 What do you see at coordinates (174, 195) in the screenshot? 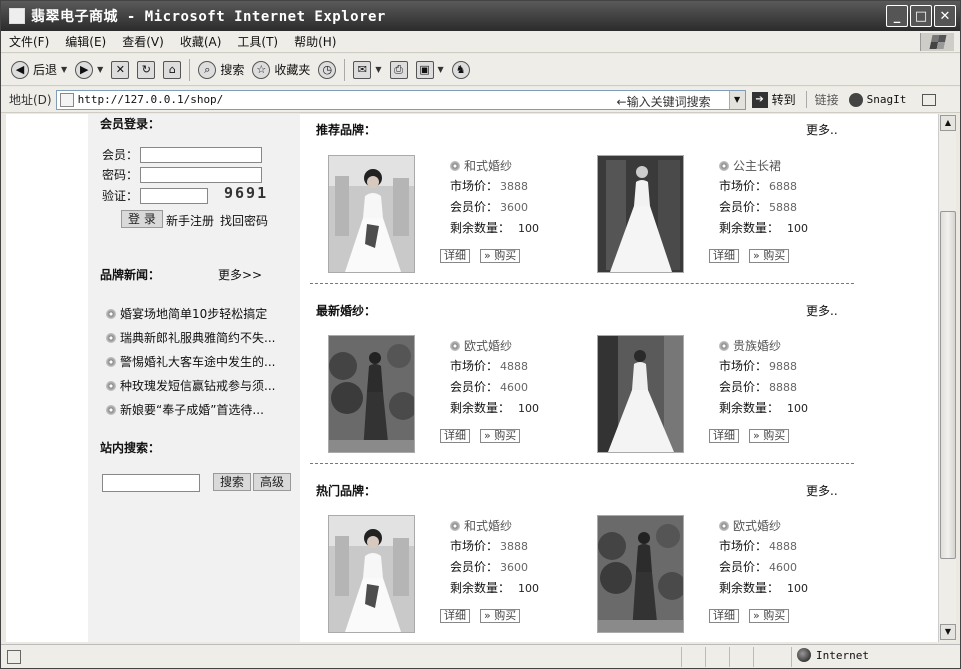
I see `verify-input` at bounding box center [174, 195].